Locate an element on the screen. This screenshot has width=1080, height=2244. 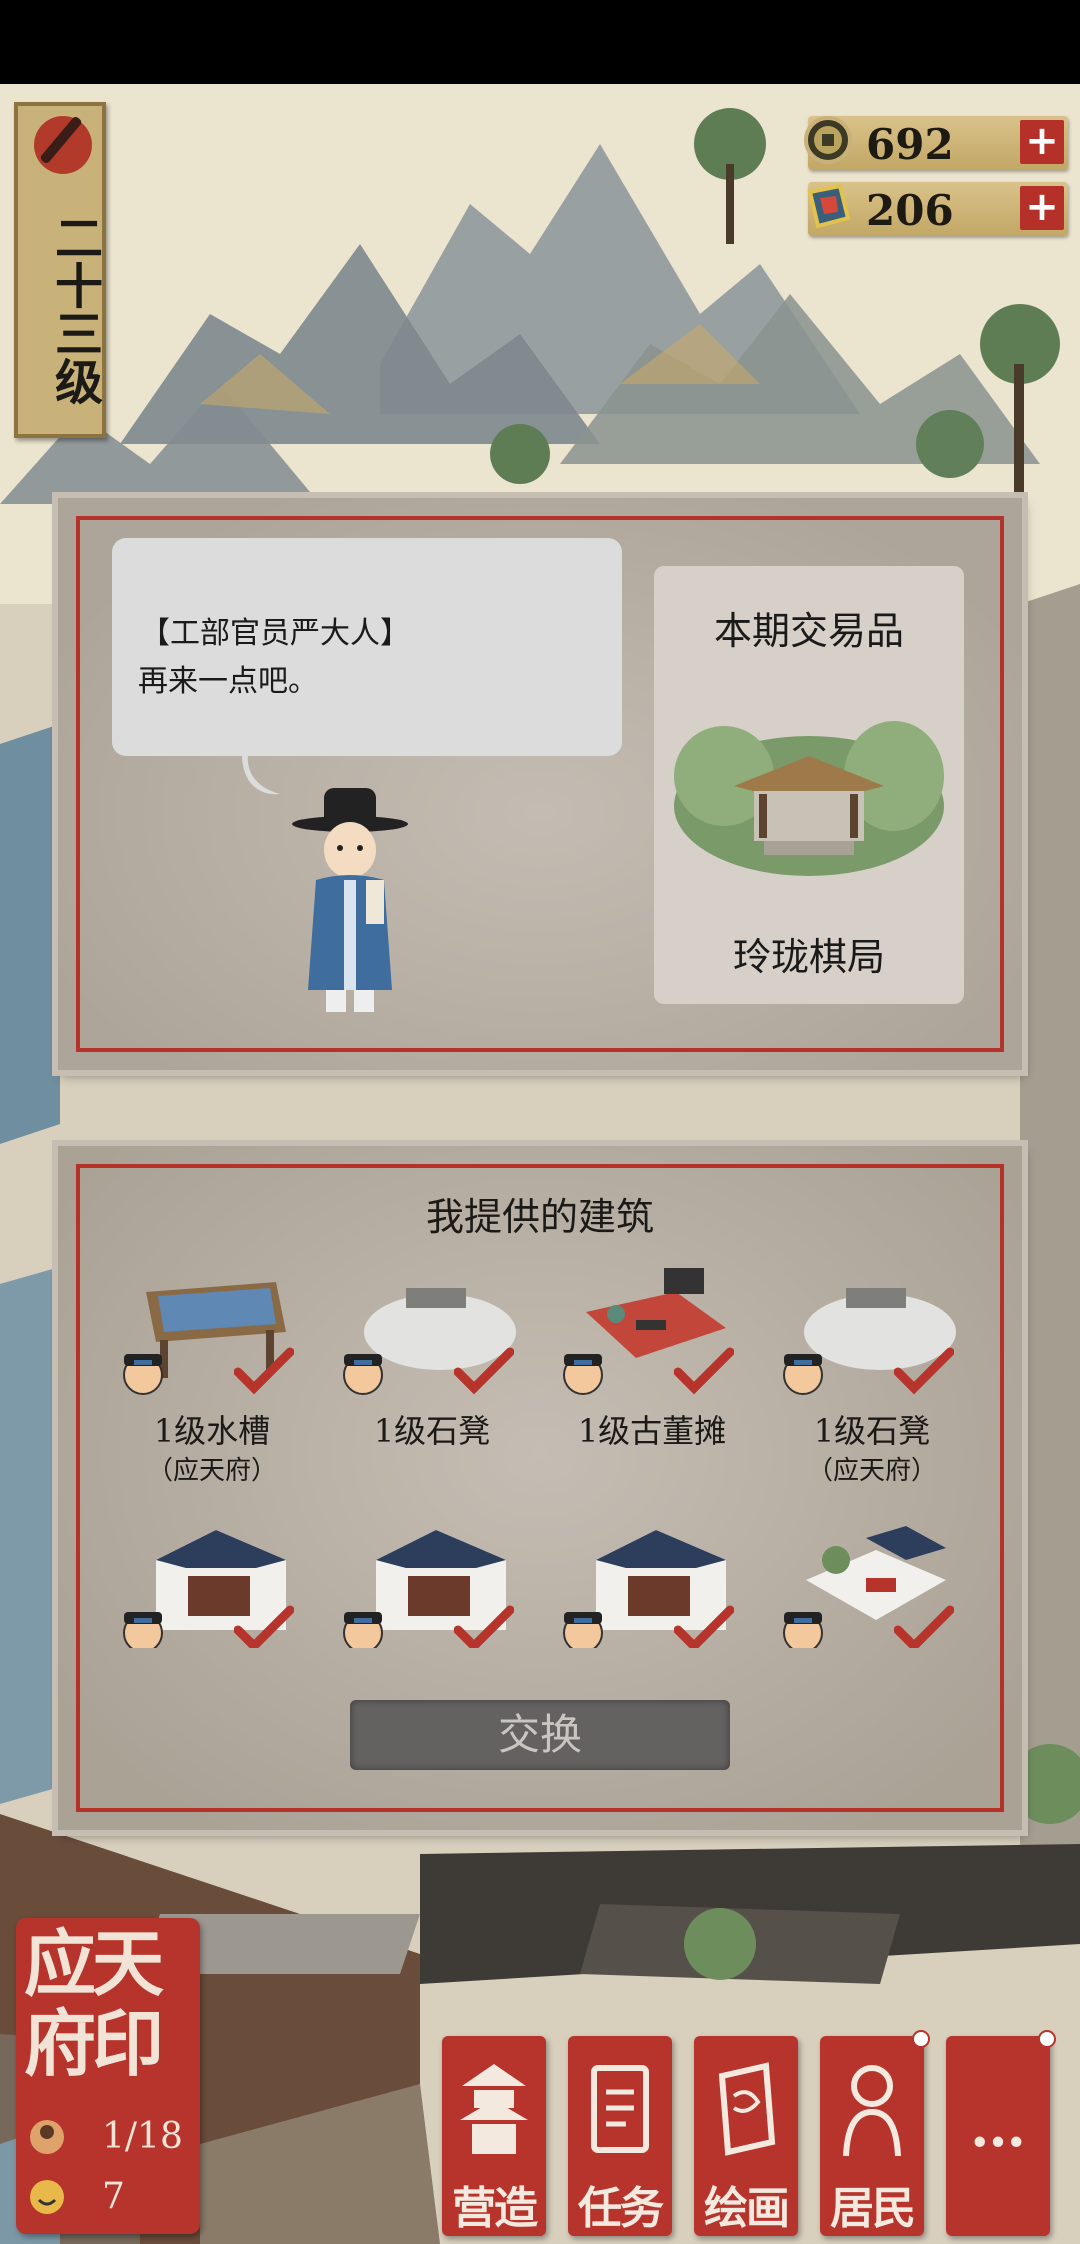
level-badge: 二十三级 is located at coordinates (60, 270).